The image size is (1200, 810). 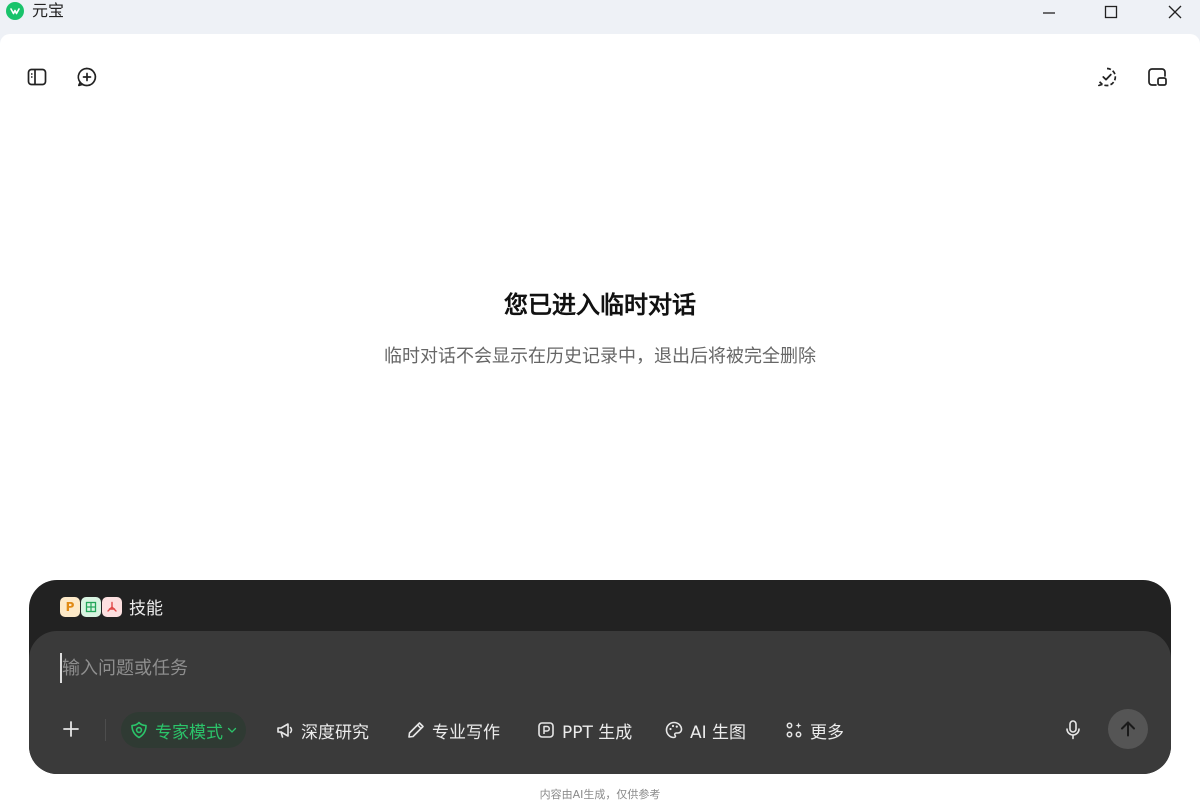 What do you see at coordinates (600, 17) in the screenshot?
I see `title-bar: 元宝` at bounding box center [600, 17].